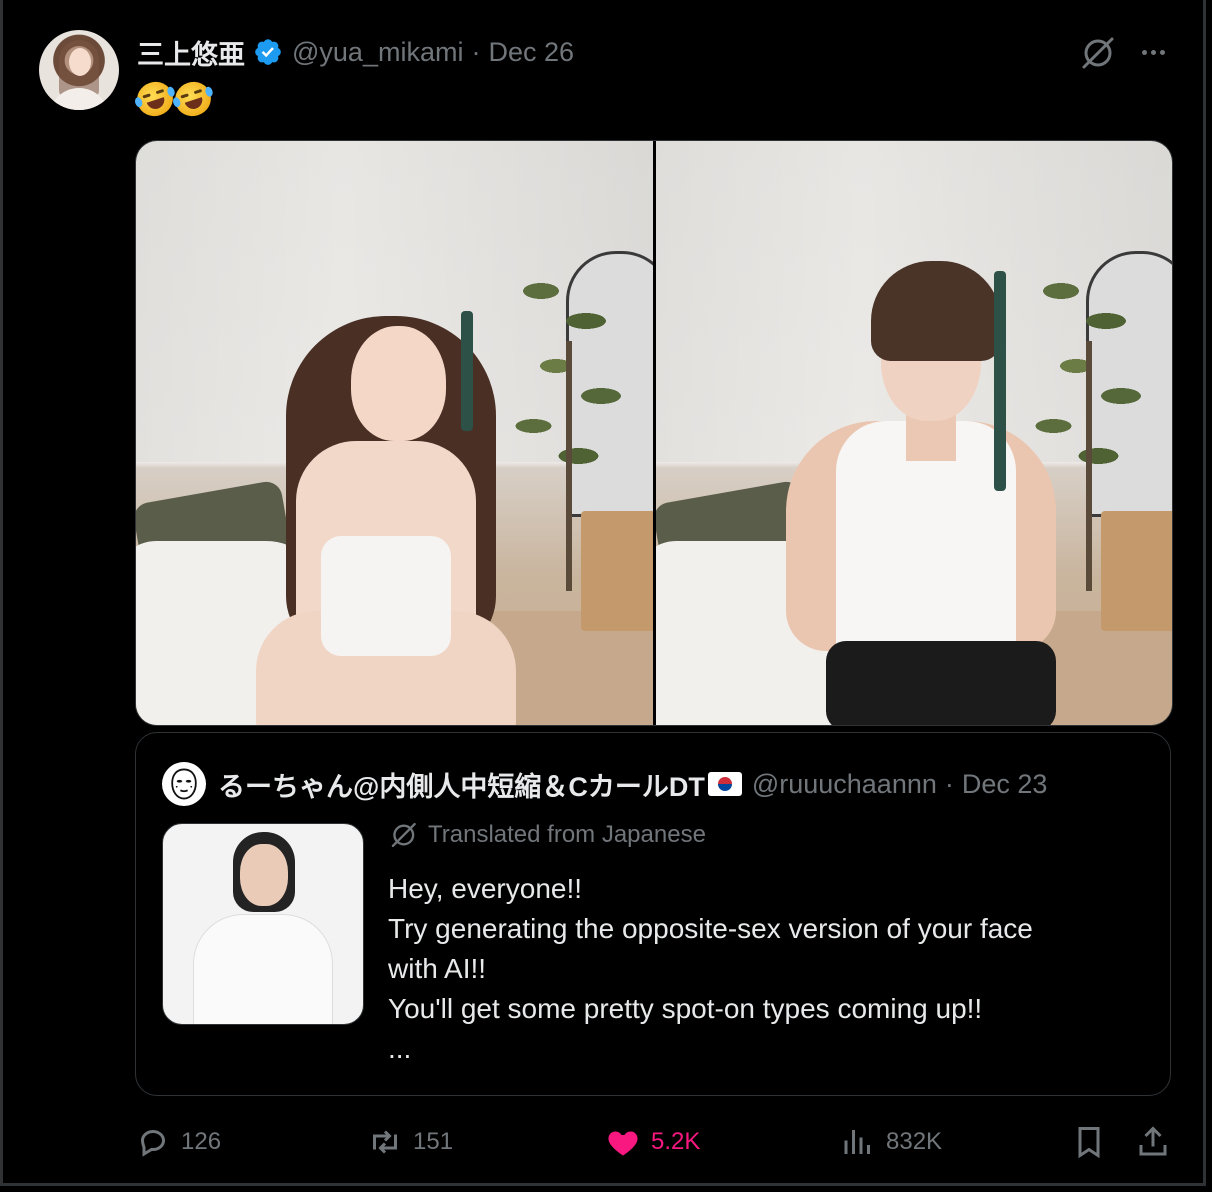  What do you see at coordinates (485, 888) in the screenshot?
I see `quoted-line: Hey, everyone!!` at bounding box center [485, 888].